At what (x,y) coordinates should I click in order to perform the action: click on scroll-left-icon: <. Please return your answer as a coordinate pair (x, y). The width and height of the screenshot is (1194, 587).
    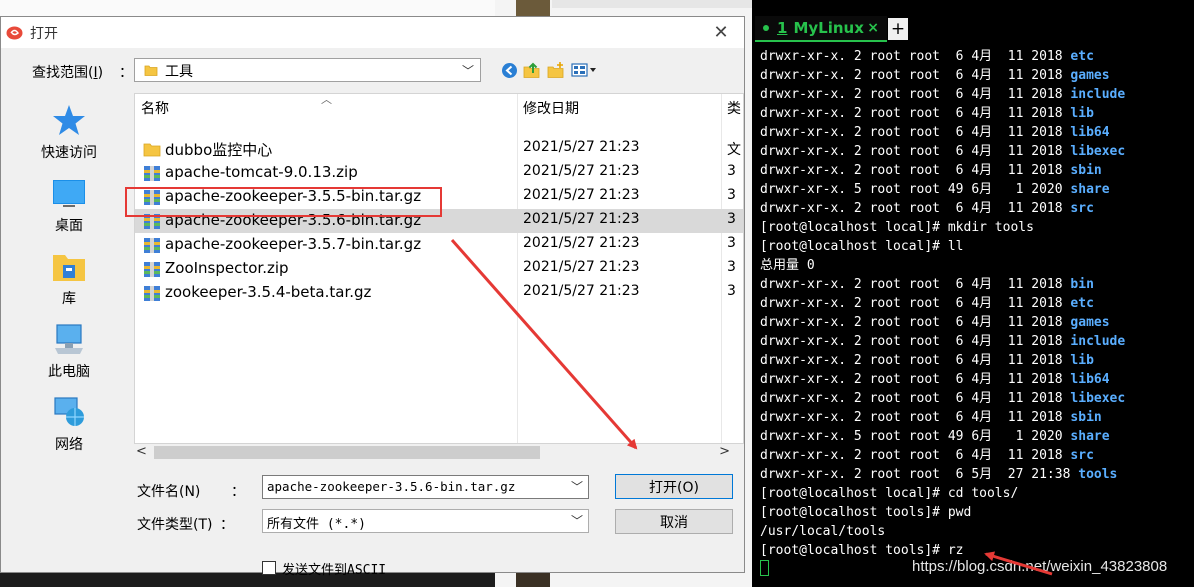
    Looking at the image, I should click on (141, 451).